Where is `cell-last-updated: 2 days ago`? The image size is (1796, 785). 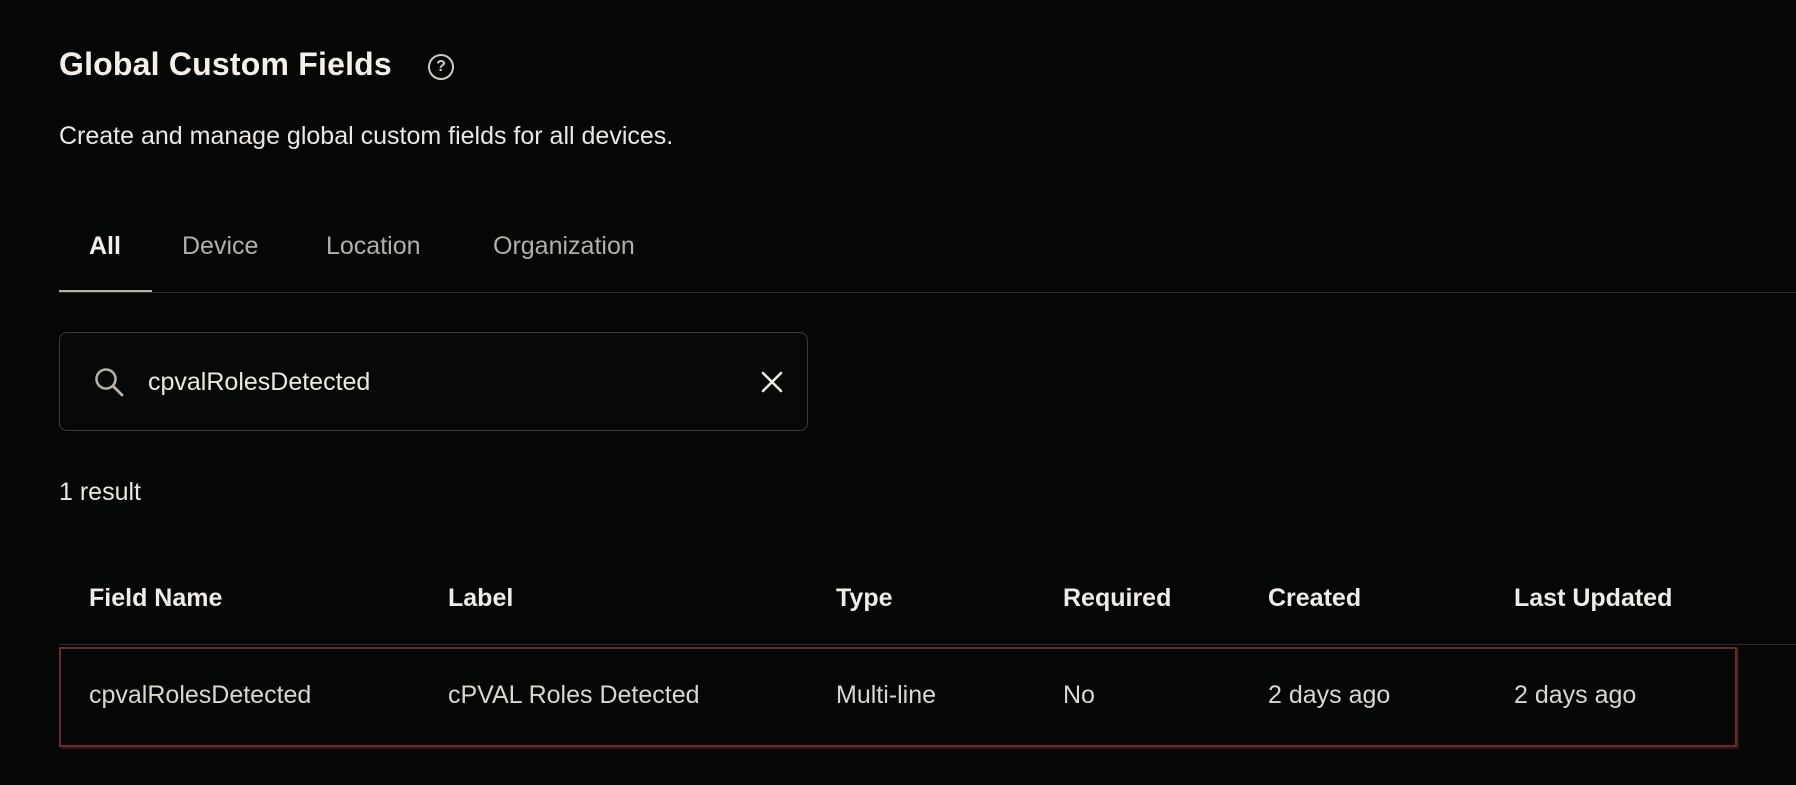
cell-last-updated: 2 days ago is located at coordinates (1575, 695).